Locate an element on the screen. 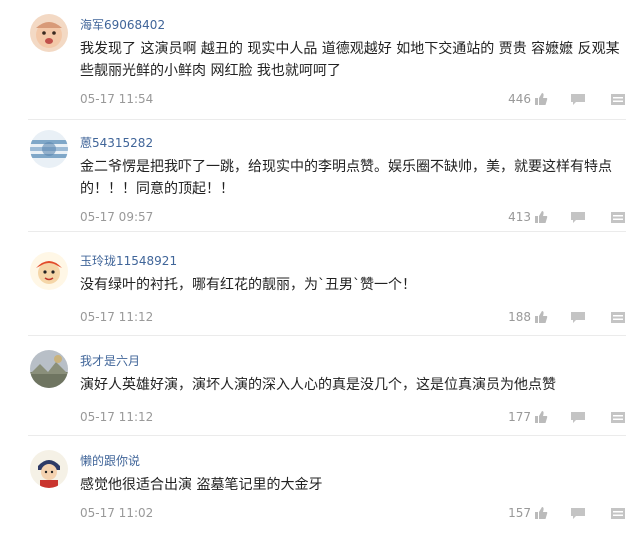 The height and width of the screenshot is (539, 640). blue-pattern-avatar-icon is located at coordinates (49, 149).